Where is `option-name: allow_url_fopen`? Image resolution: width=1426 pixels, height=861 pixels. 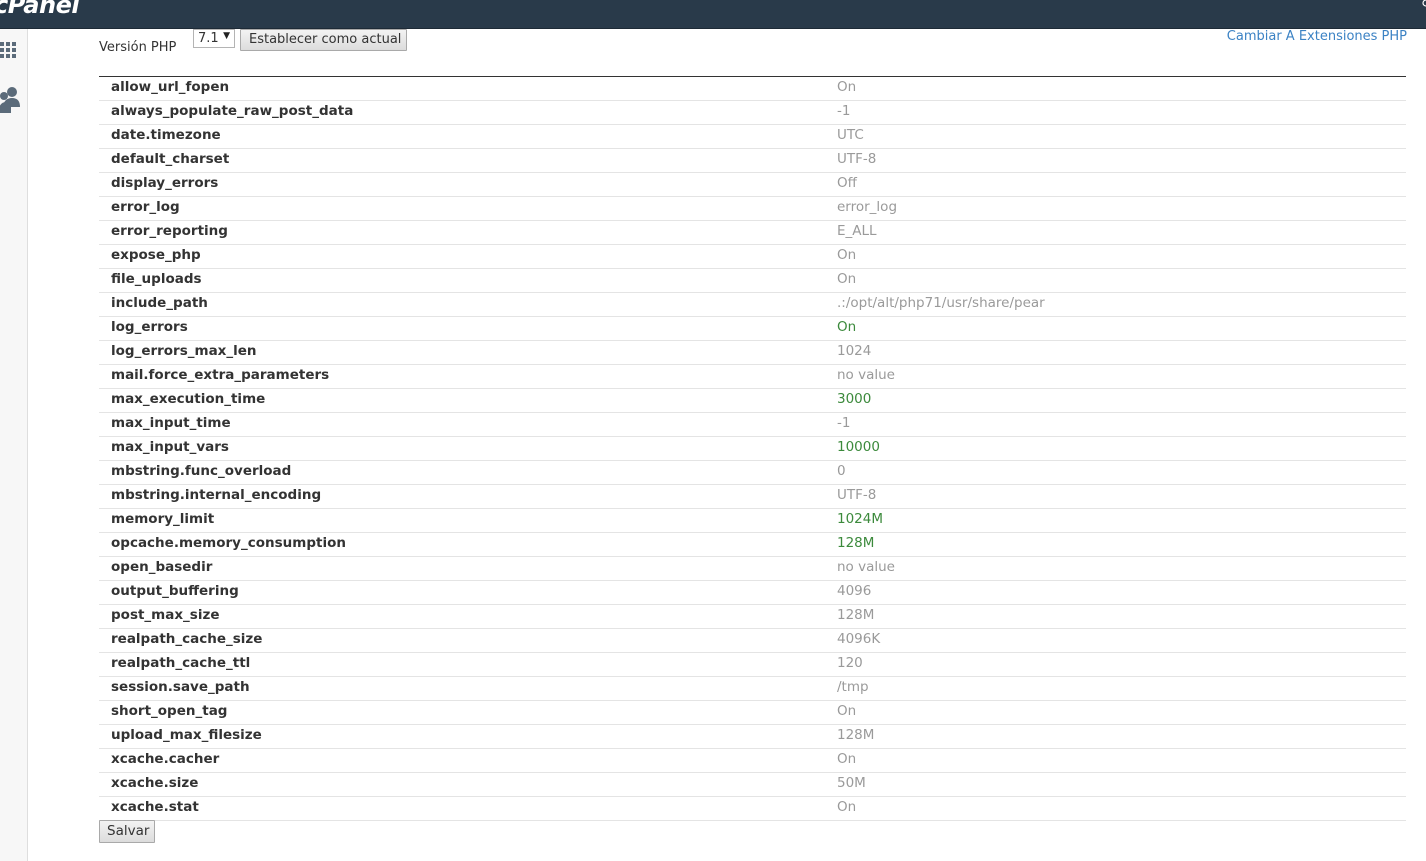 option-name: allow_url_fopen is located at coordinates (170, 87).